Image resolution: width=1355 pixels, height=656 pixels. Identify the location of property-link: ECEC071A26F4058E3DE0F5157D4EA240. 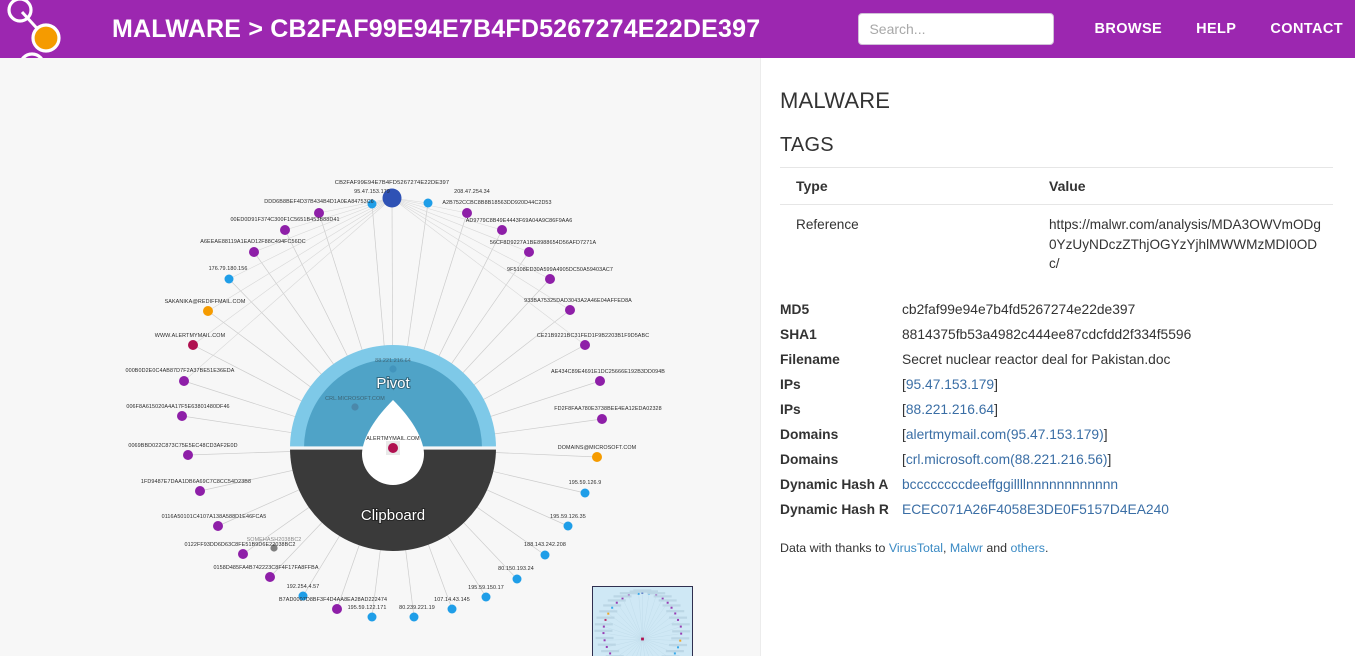
(1035, 509).